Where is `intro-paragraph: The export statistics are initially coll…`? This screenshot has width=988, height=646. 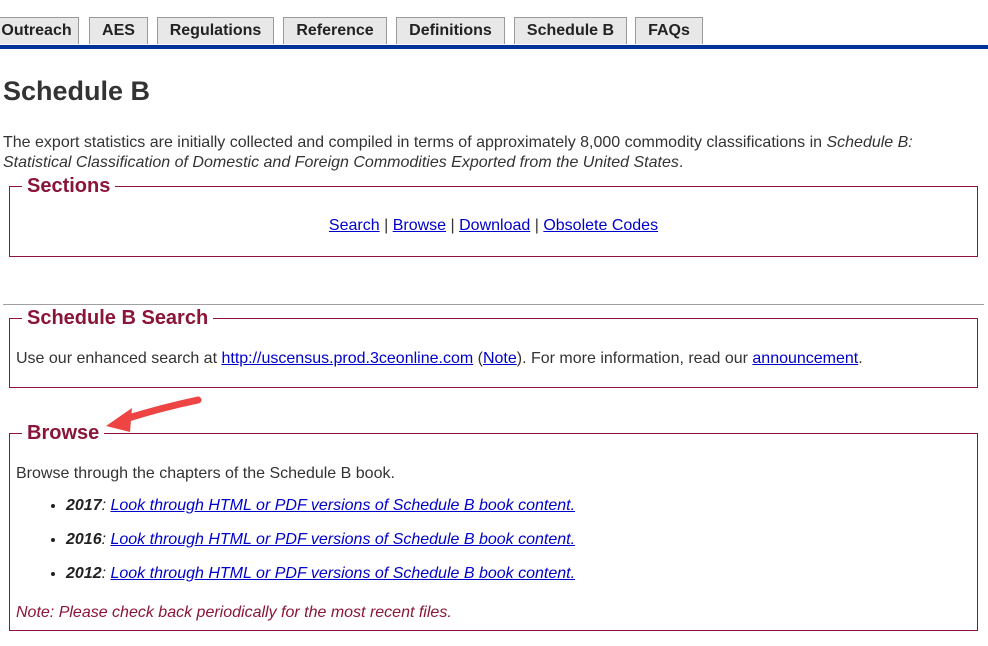 intro-paragraph: The export statistics are initially coll… is located at coordinates (483, 153).